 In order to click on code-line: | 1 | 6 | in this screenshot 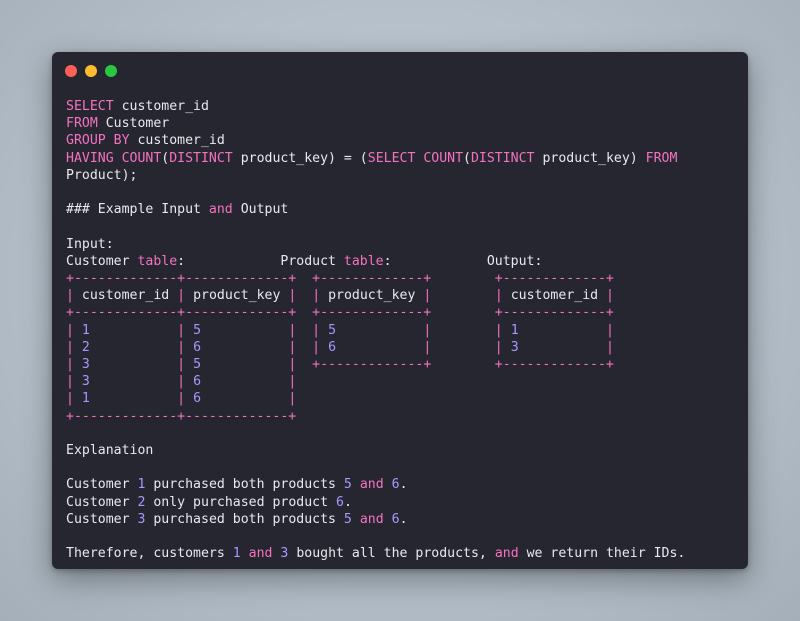, I will do `click(181, 398)`.